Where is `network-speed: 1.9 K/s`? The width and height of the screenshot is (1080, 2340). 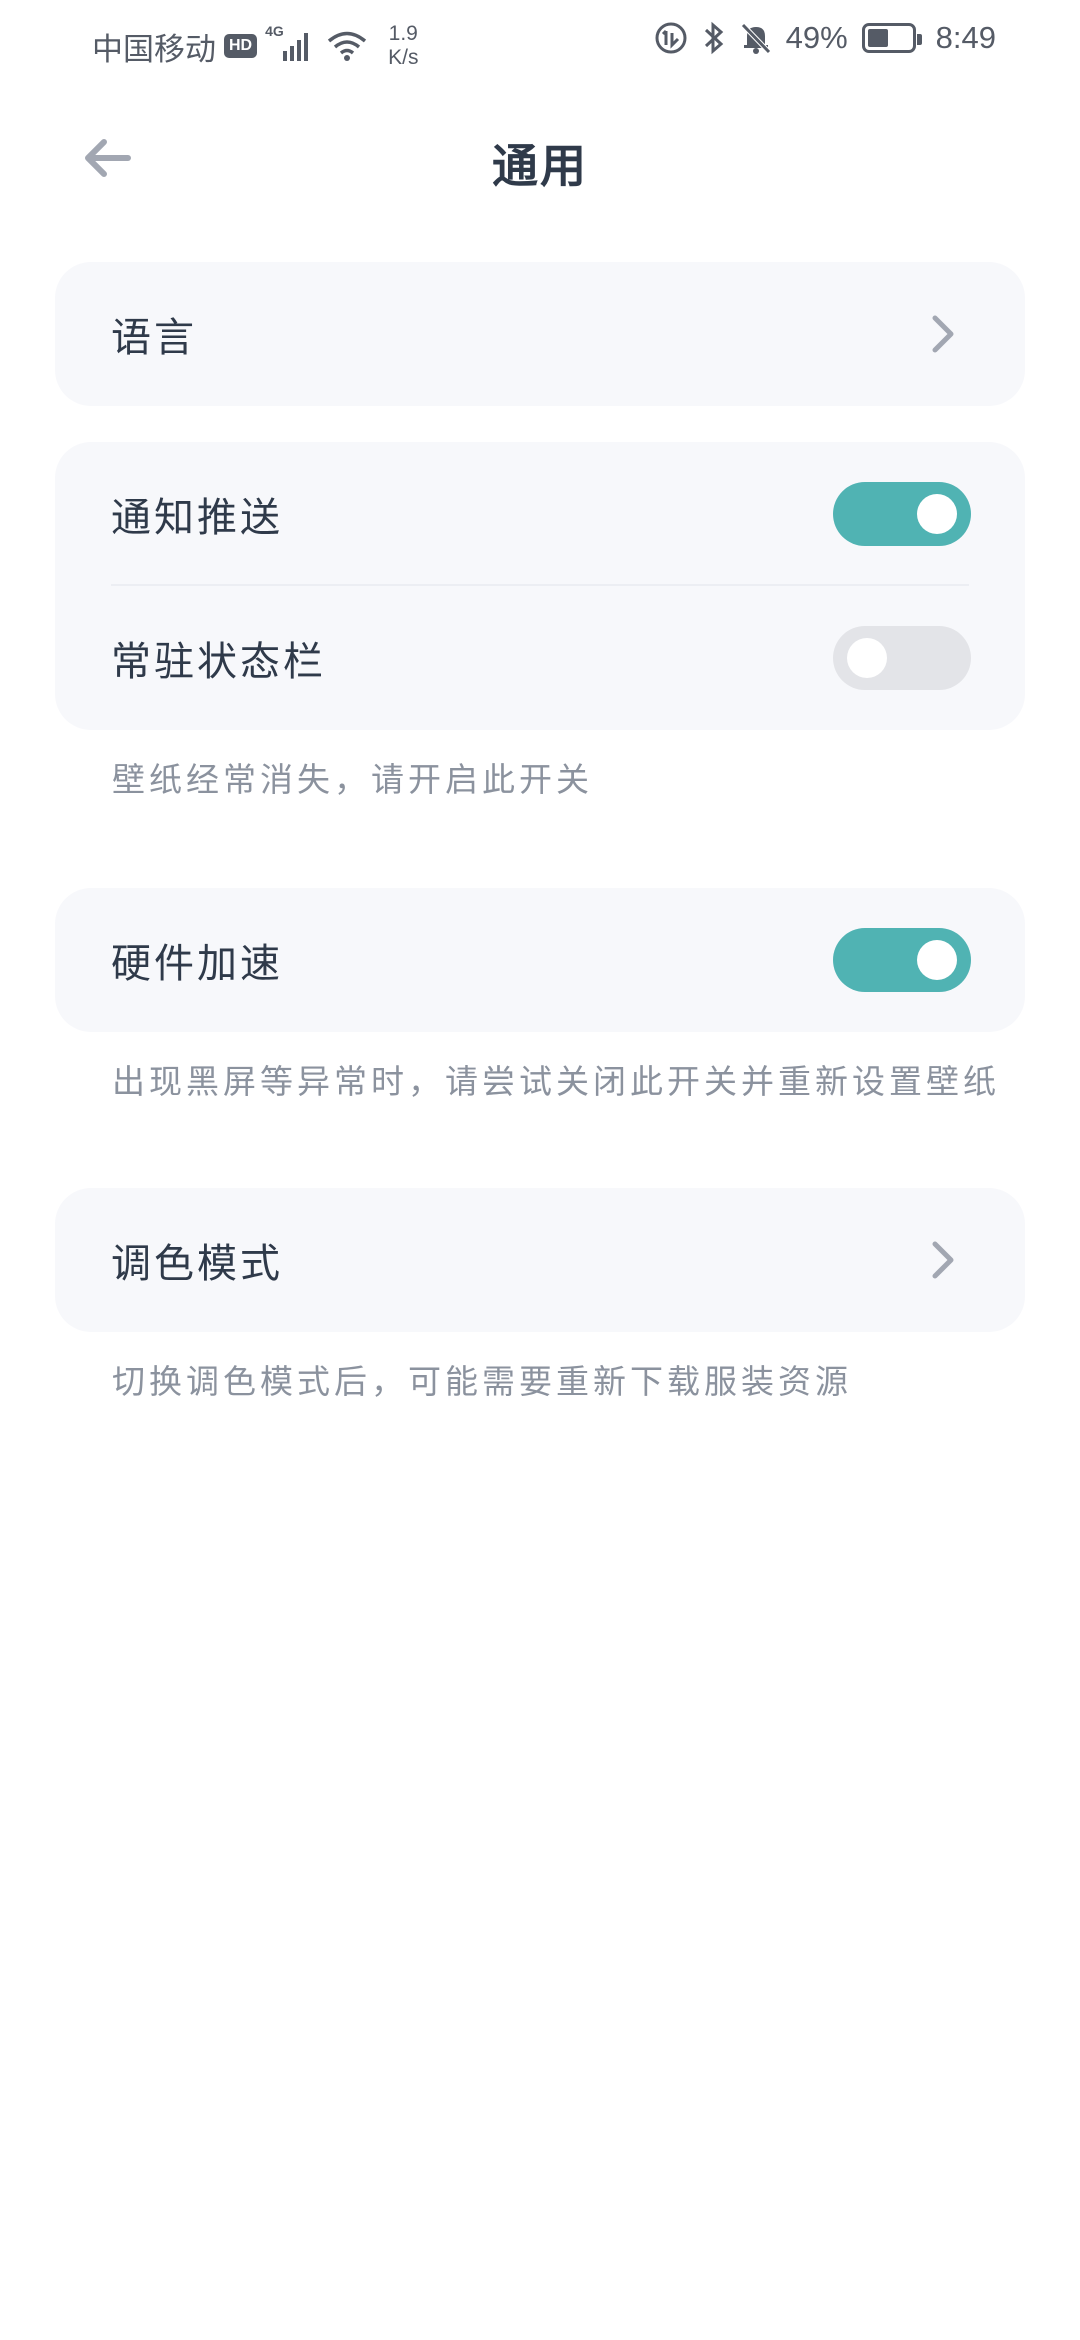
network-speed: 1.9 K/s is located at coordinates (403, 46).